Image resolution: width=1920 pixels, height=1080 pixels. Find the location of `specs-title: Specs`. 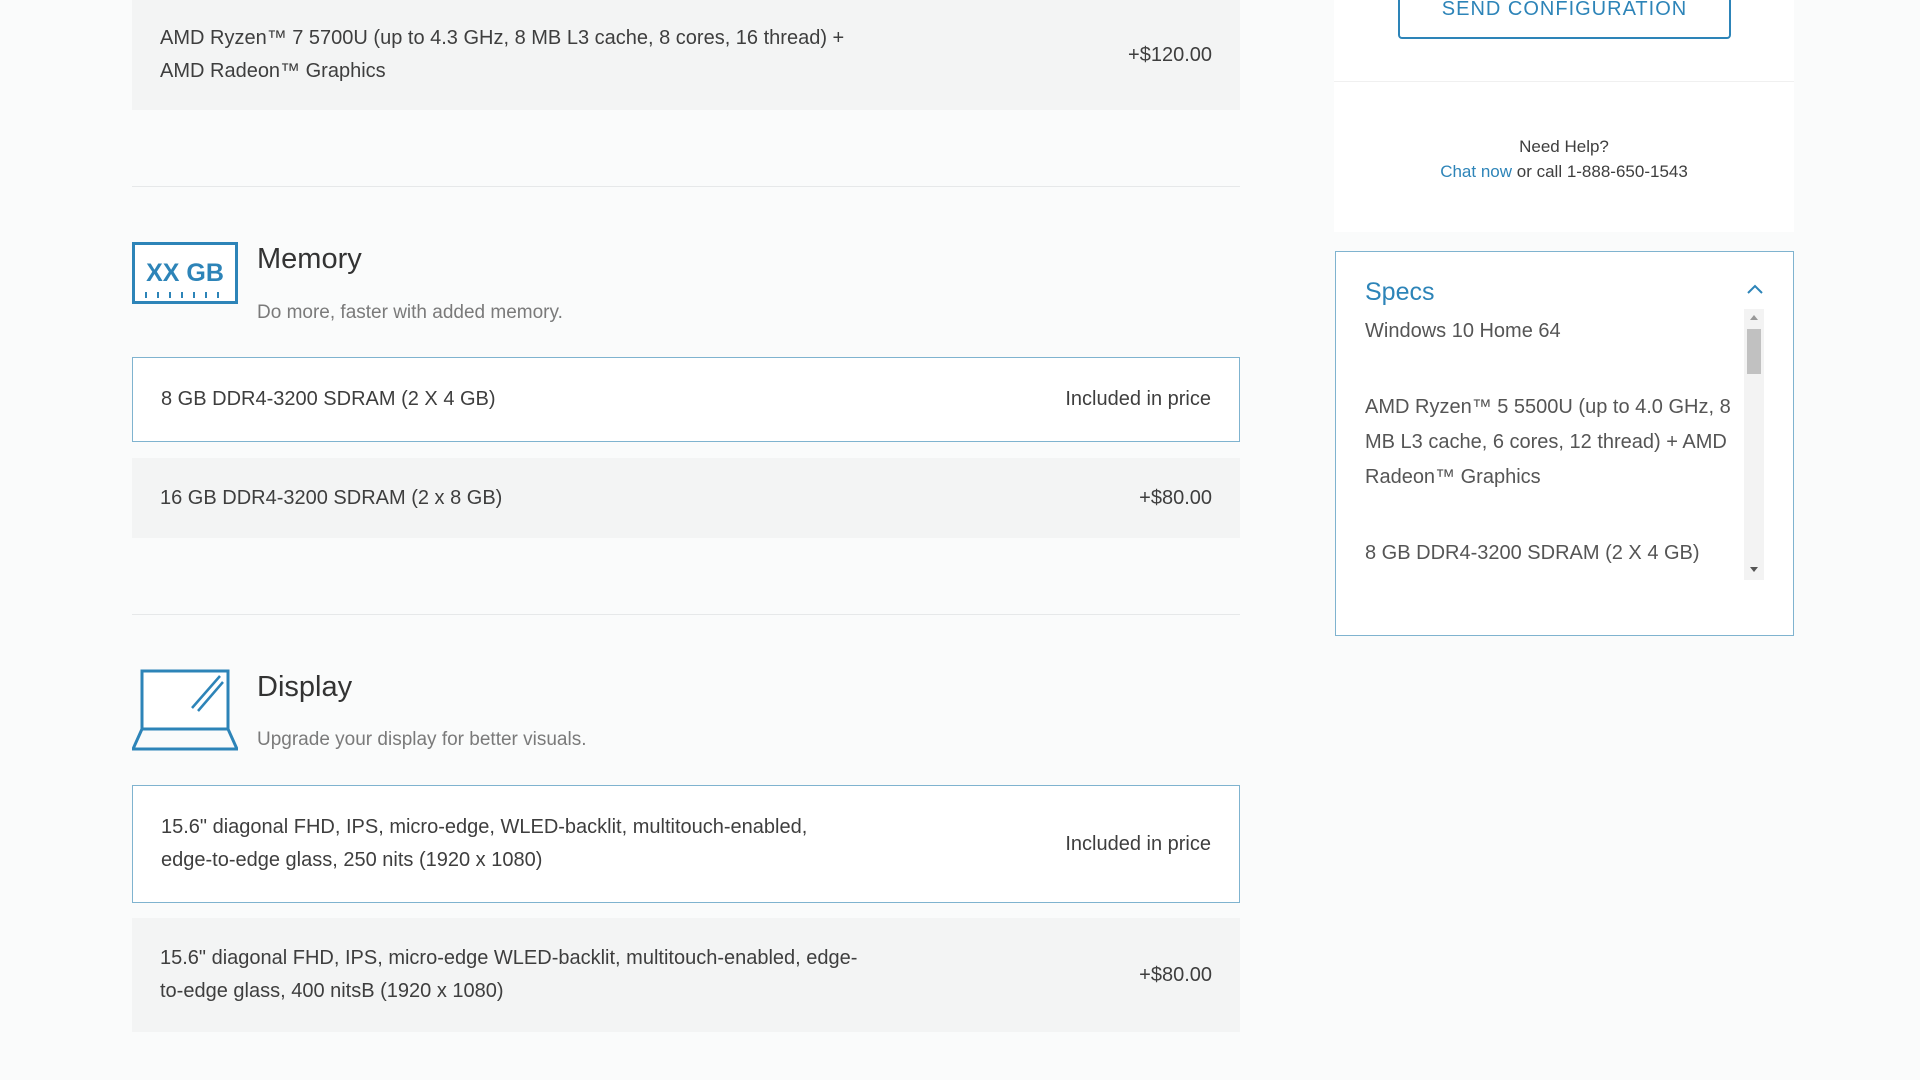

specs-title: Specs is located at coordinates (1399, 292).